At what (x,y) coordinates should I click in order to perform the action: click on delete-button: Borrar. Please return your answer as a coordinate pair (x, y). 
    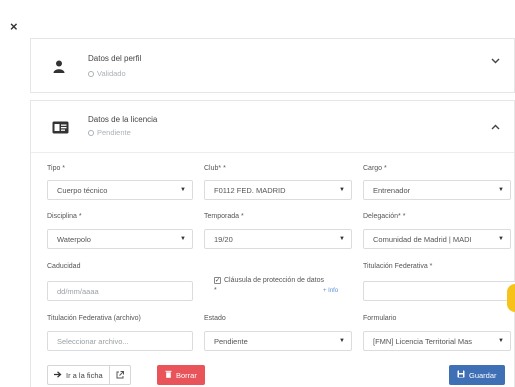
    Looking at the image, I should click on (181, 375).